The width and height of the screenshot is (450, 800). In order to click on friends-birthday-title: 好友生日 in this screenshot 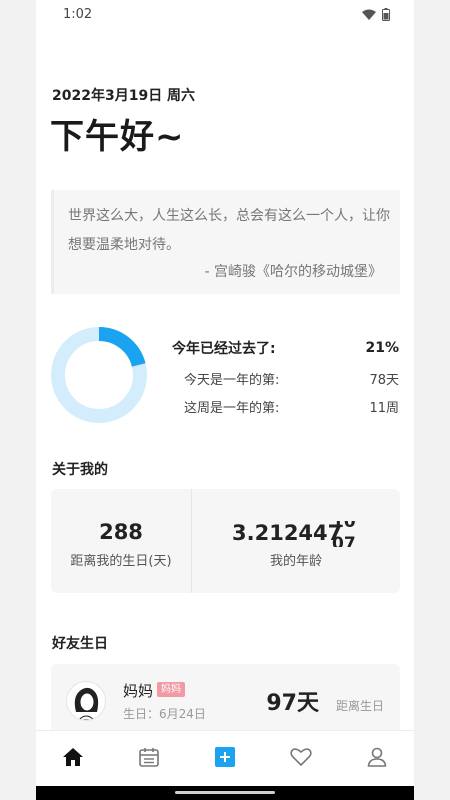, I will do `click(80, 644)`.